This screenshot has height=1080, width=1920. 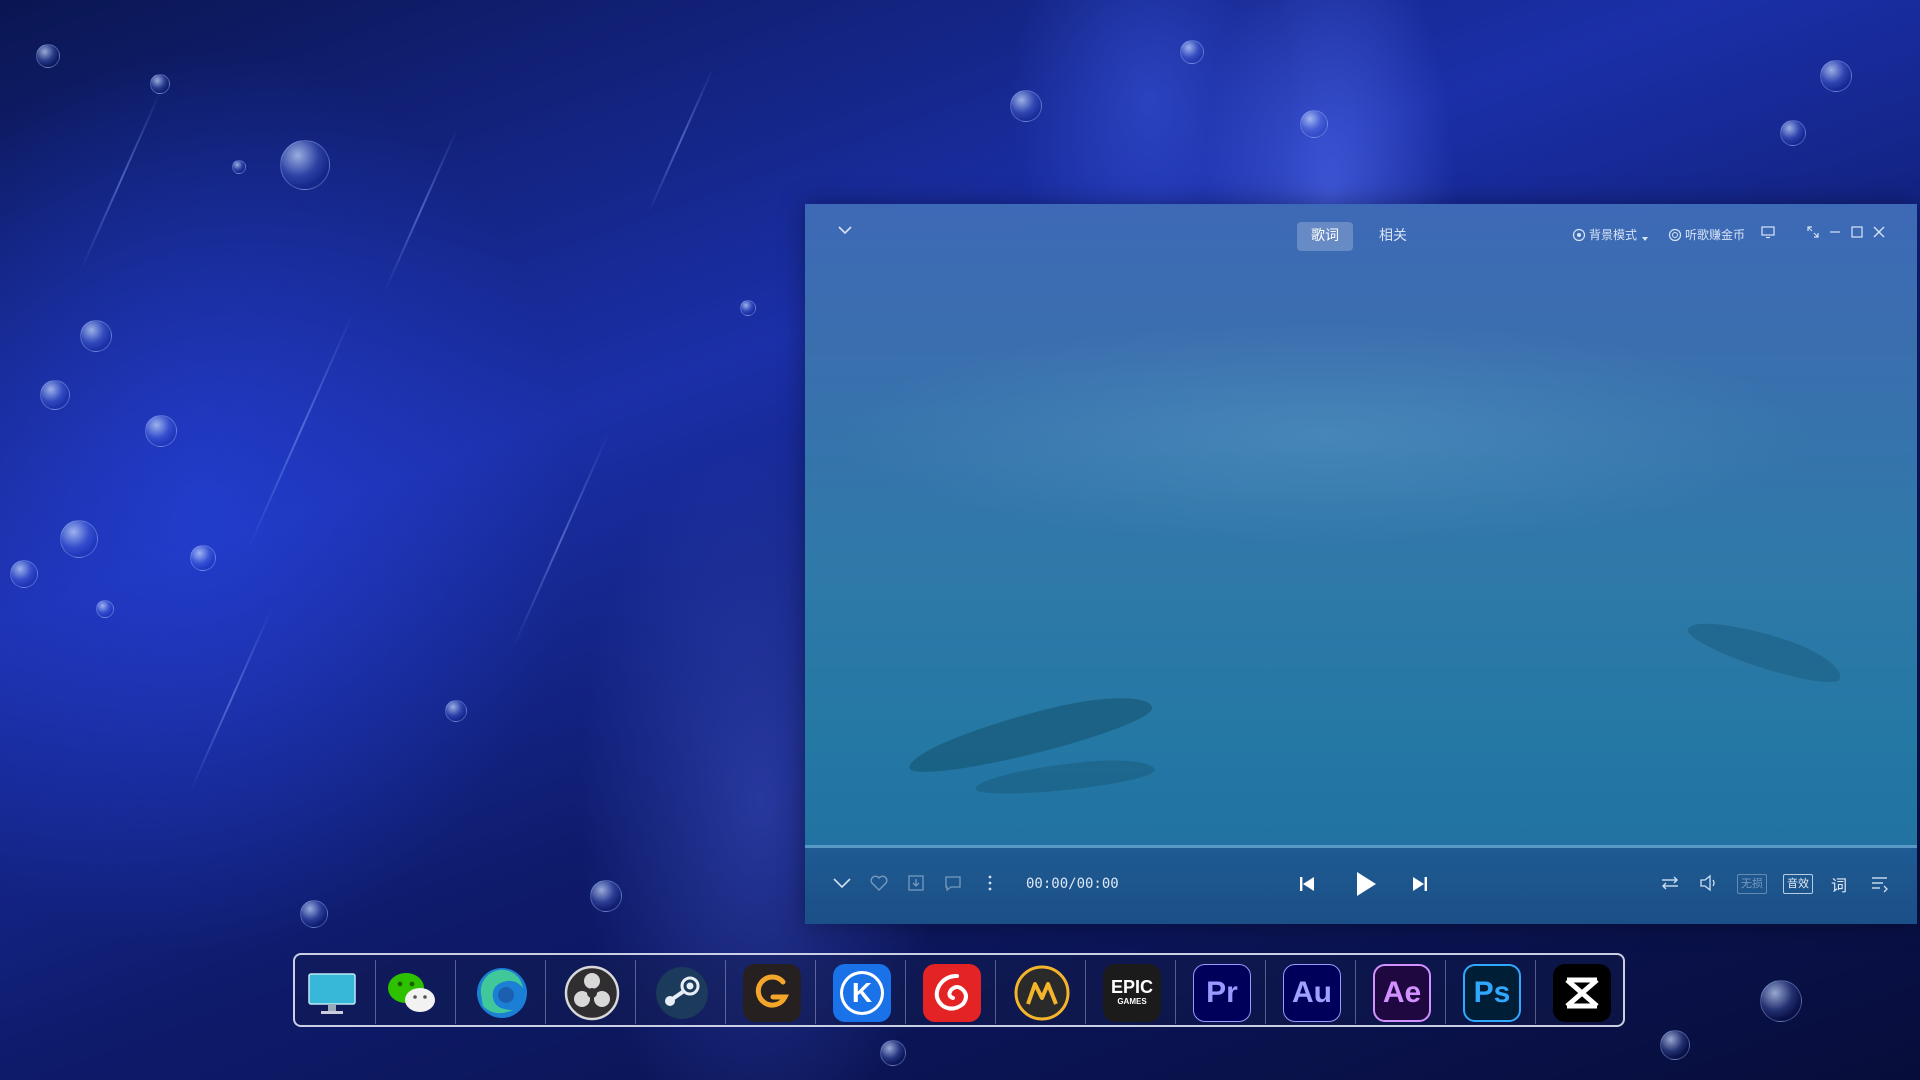 What do you see at coordinates (1715, 235) in the screenshot?
I see `earn-coins-label: 听歌赚金币` at bounding box center [1715, 235].